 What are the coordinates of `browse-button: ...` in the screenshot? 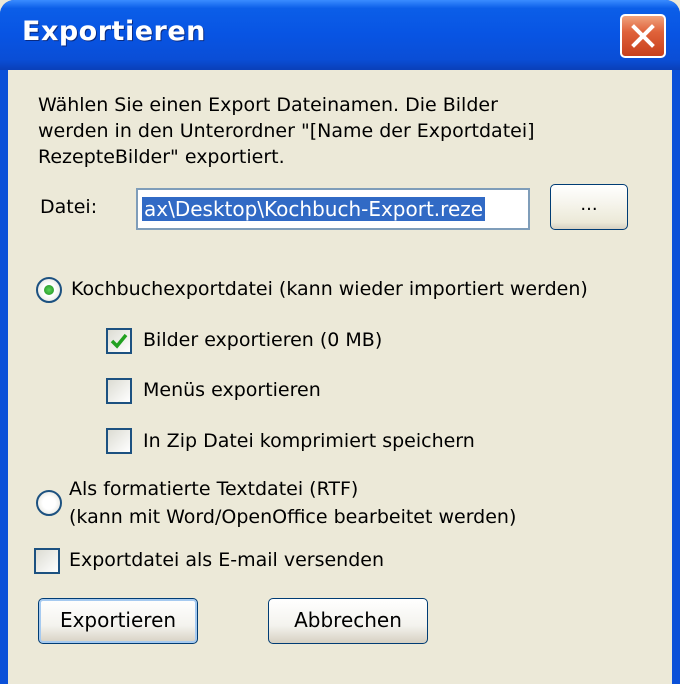 It's located at (589, 207).